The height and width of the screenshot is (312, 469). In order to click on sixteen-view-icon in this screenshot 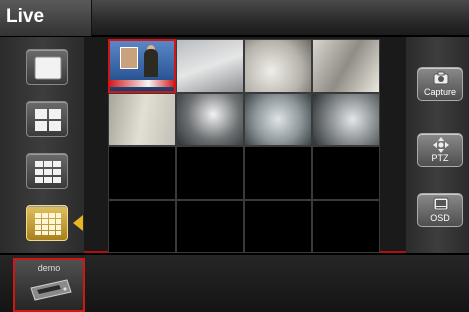, I will do `click(48, 224)`.